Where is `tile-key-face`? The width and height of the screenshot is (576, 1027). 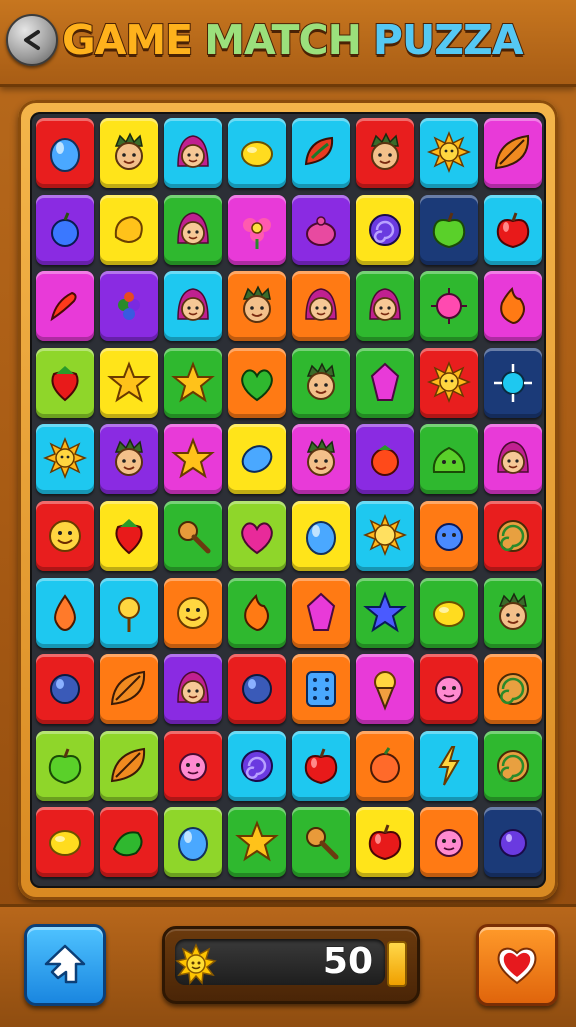
tile-key-face is located at coordinates (129, 612).